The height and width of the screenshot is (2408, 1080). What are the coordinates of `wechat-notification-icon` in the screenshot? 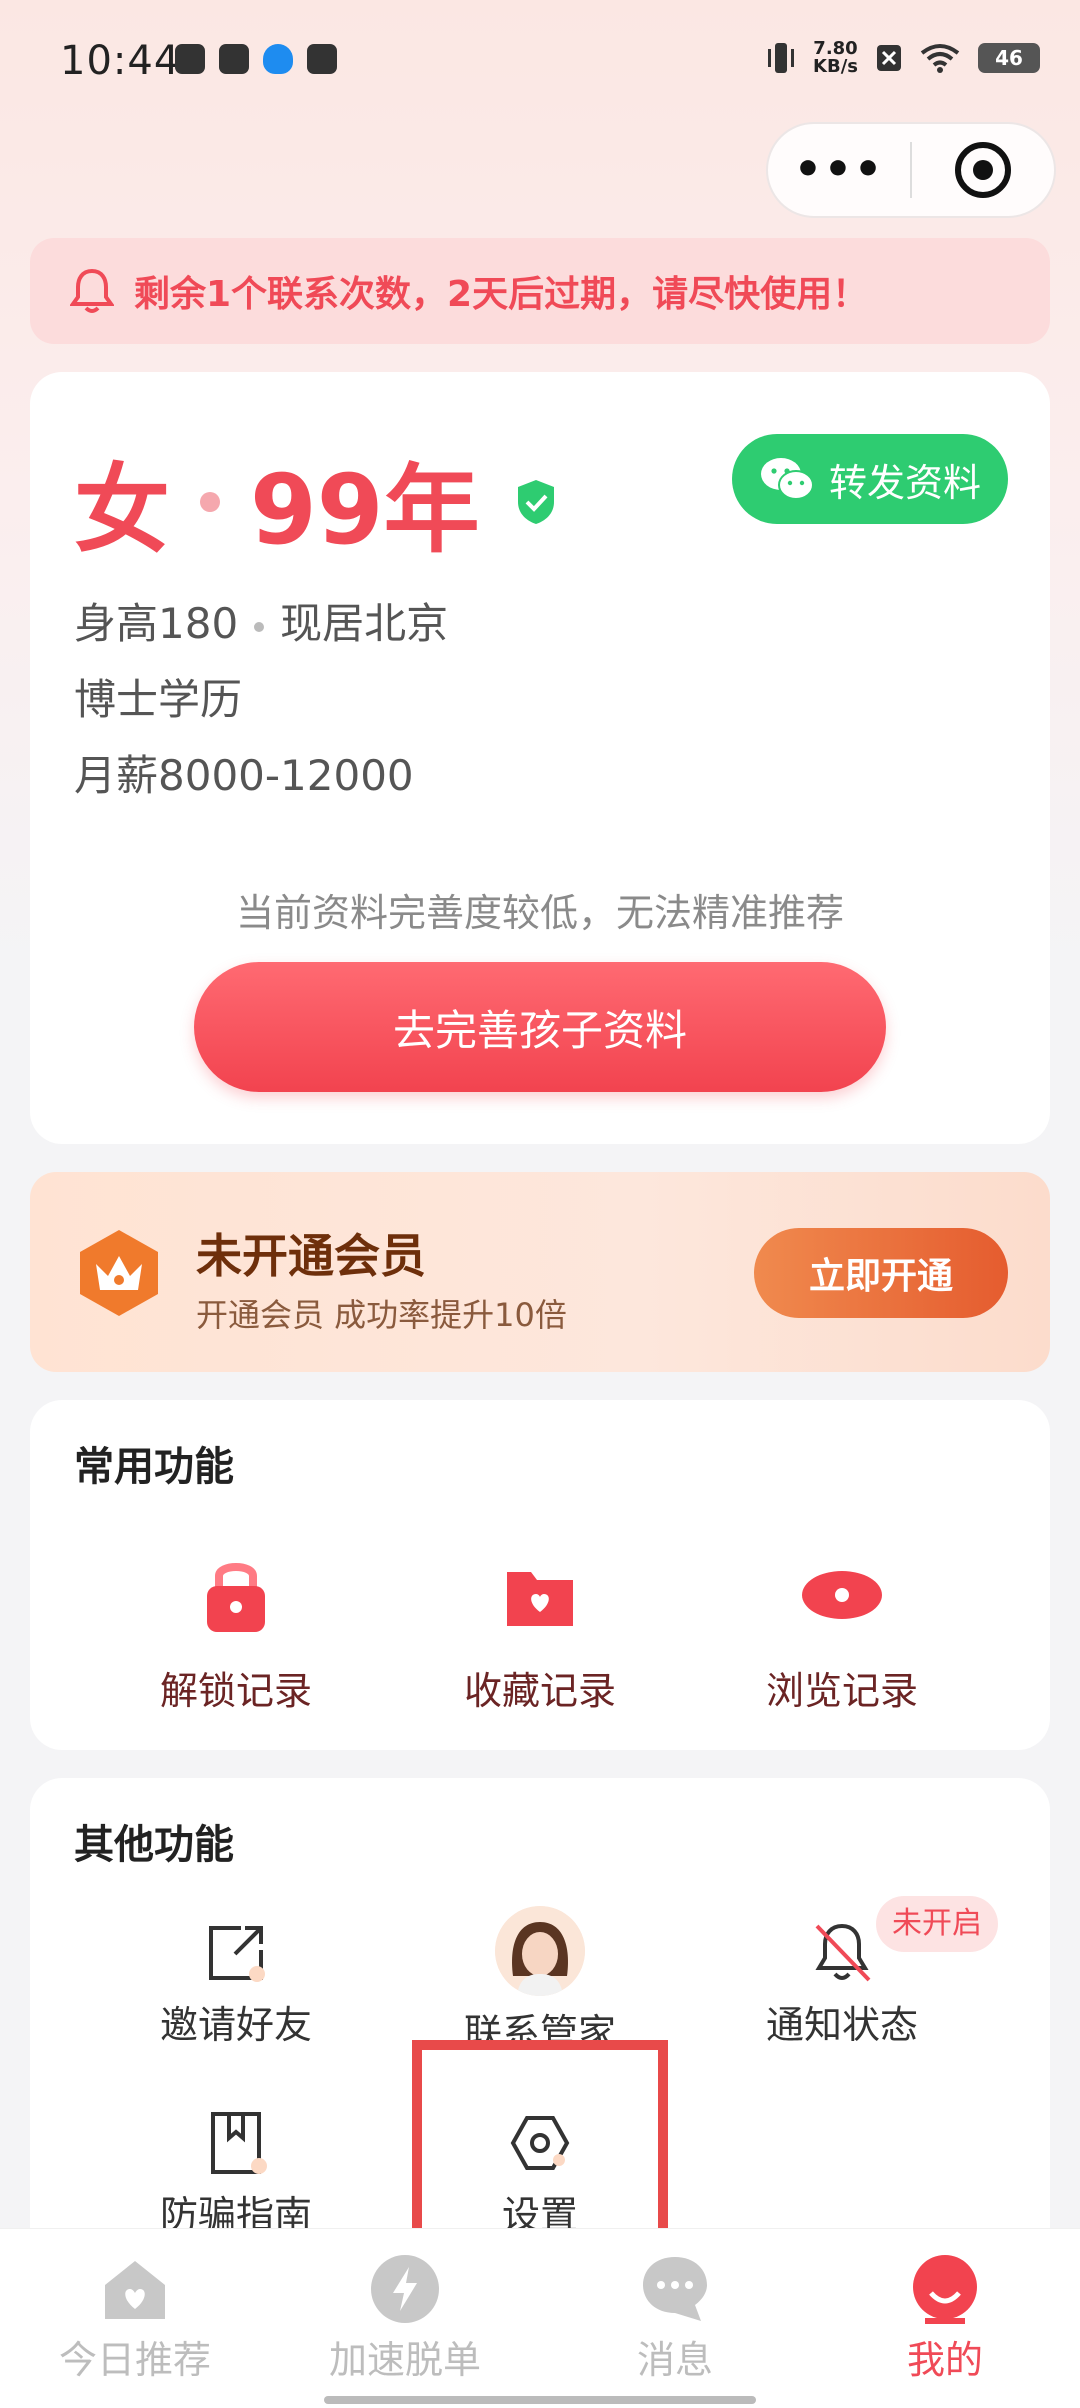 It's located at (190, 59).